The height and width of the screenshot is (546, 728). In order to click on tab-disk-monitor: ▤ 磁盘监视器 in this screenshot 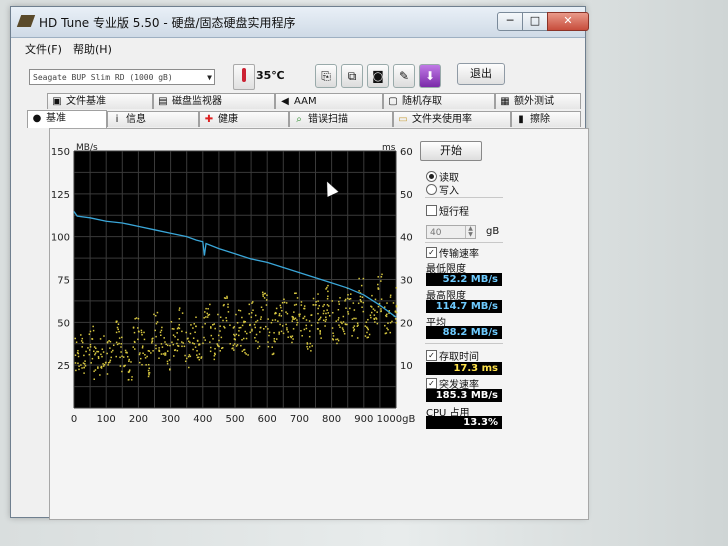, I will do `click(214, 101)`.